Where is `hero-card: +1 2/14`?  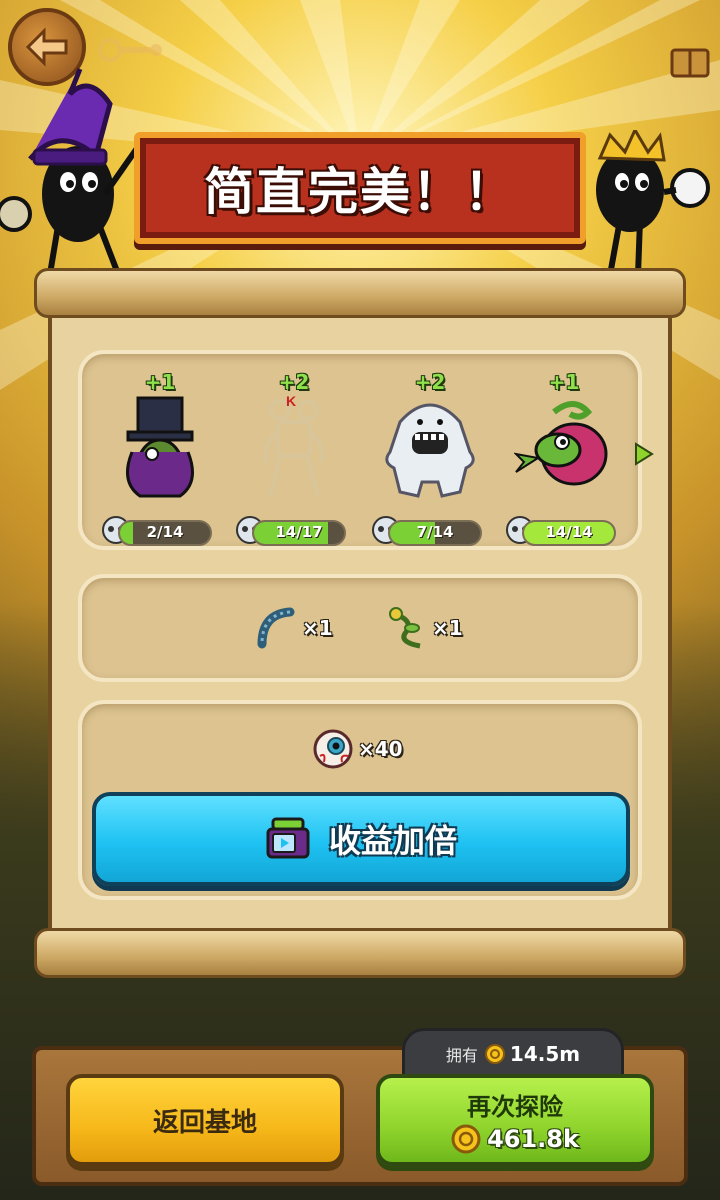
hero-card: +1 2/14 is located at coordinates (160, 460).